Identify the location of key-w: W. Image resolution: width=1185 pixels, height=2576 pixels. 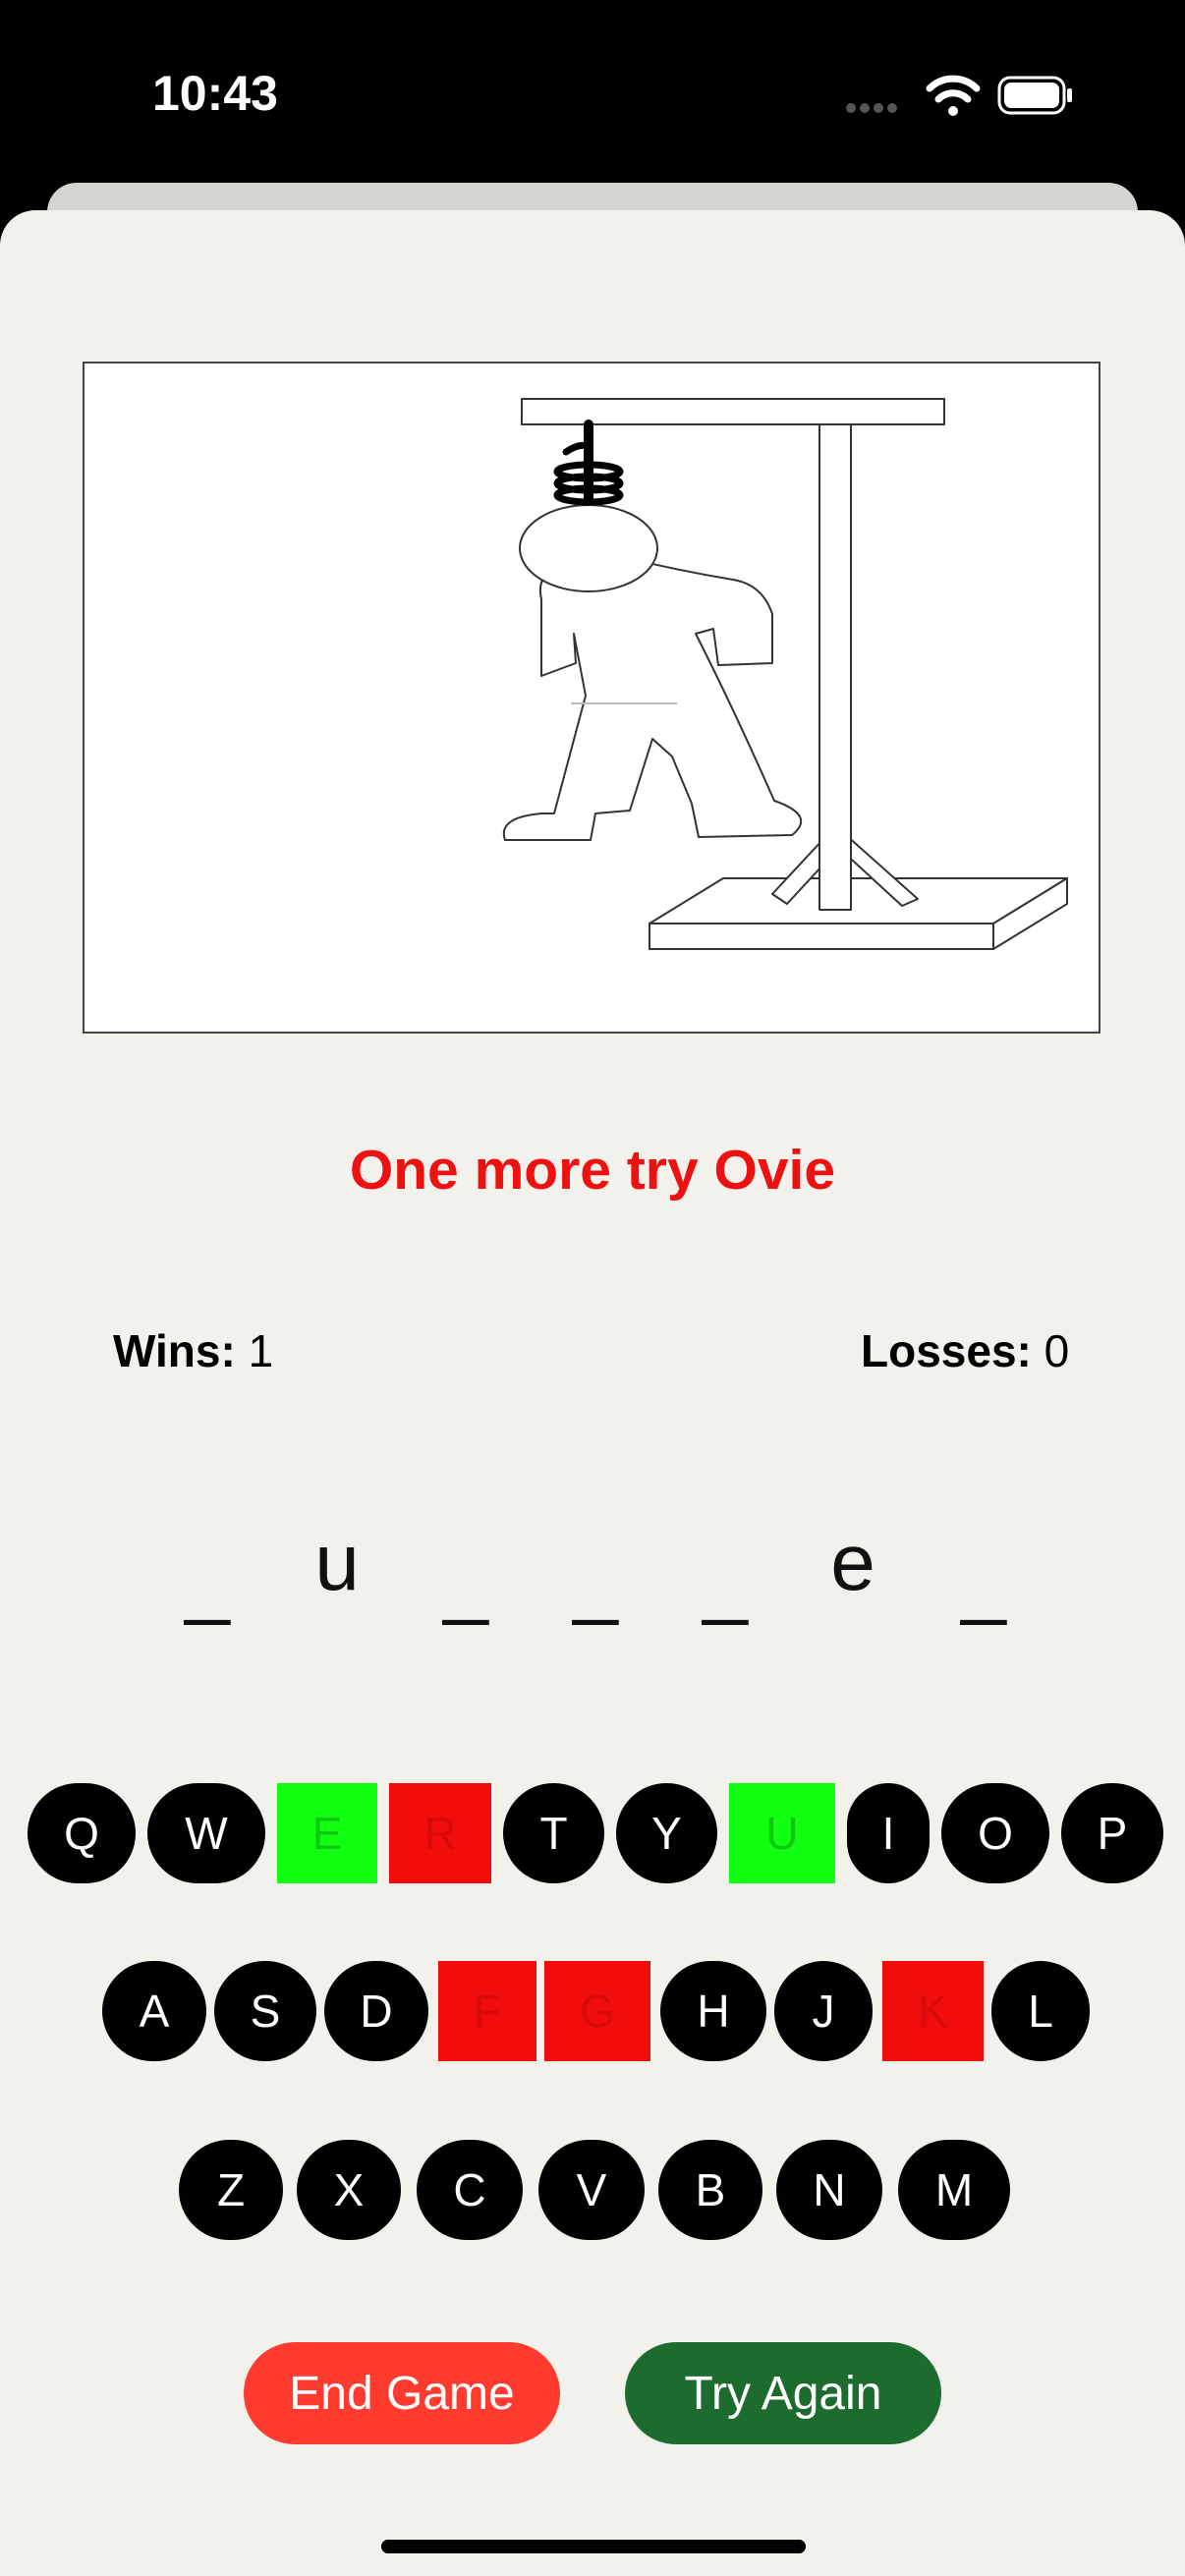
(206, 1833).